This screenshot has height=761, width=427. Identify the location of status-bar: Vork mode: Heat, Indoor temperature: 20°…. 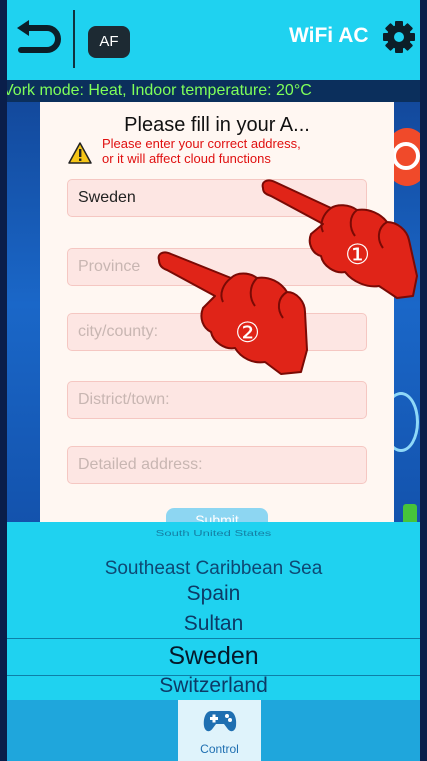
(213, 91).